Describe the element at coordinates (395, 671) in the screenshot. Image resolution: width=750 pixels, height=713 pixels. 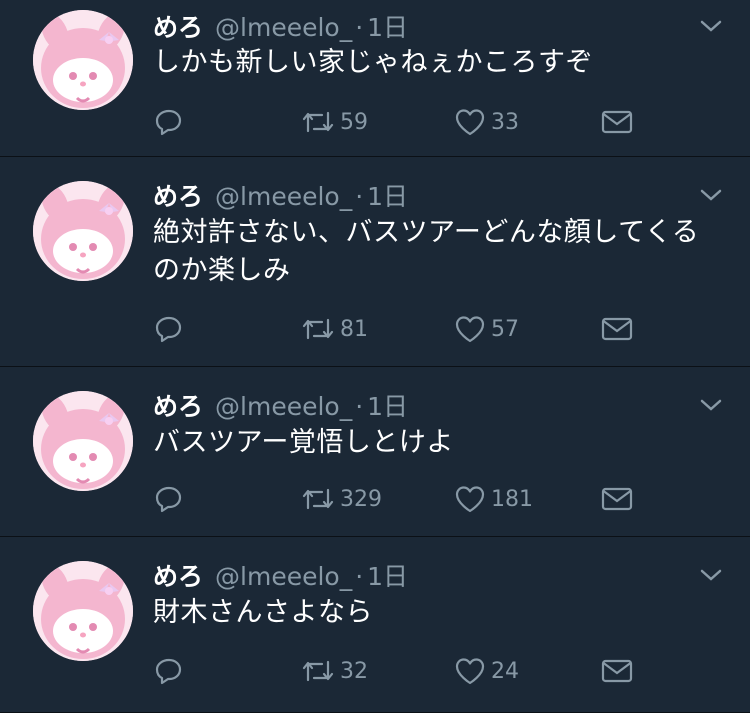
I see `tweet-actions: 32 24` at that location.